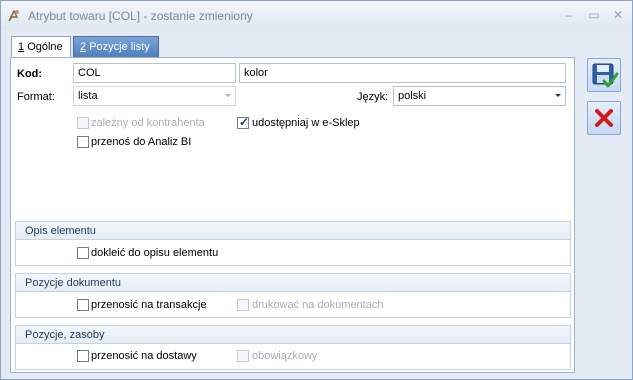  I want to click on nazwa-input: kolor, so click(402, 73).